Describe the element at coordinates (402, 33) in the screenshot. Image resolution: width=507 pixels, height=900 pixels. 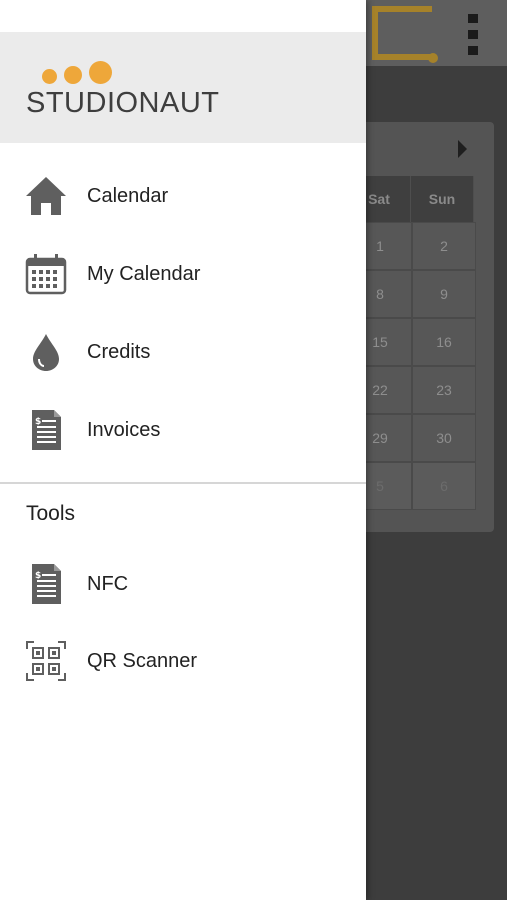
I see `app-logo-icon` at that location.